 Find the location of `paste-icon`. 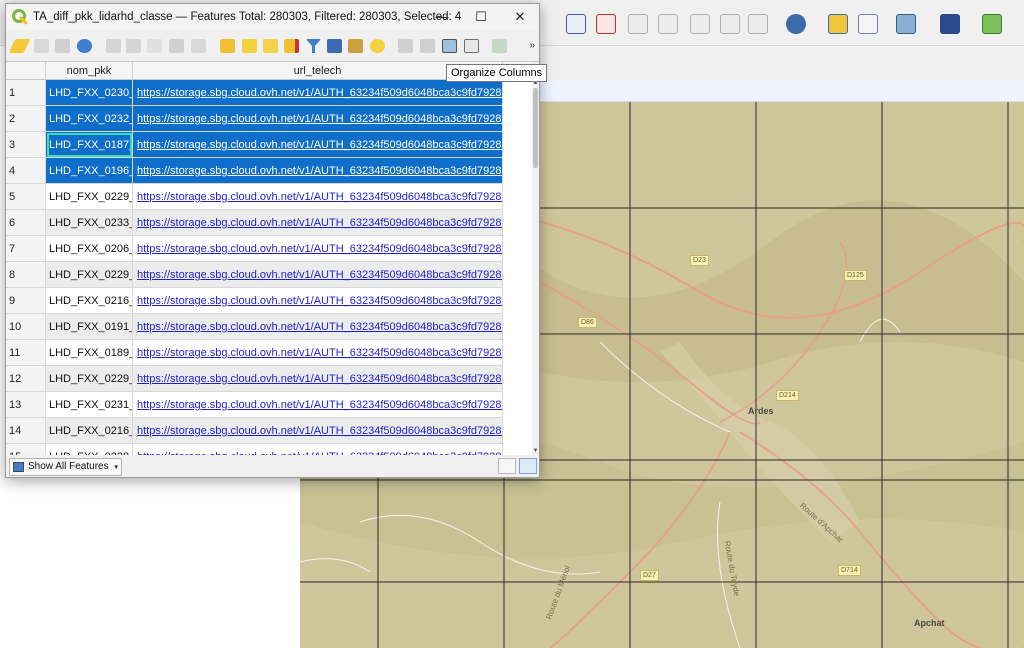

paste-icon is located at coordinates (198, 46).